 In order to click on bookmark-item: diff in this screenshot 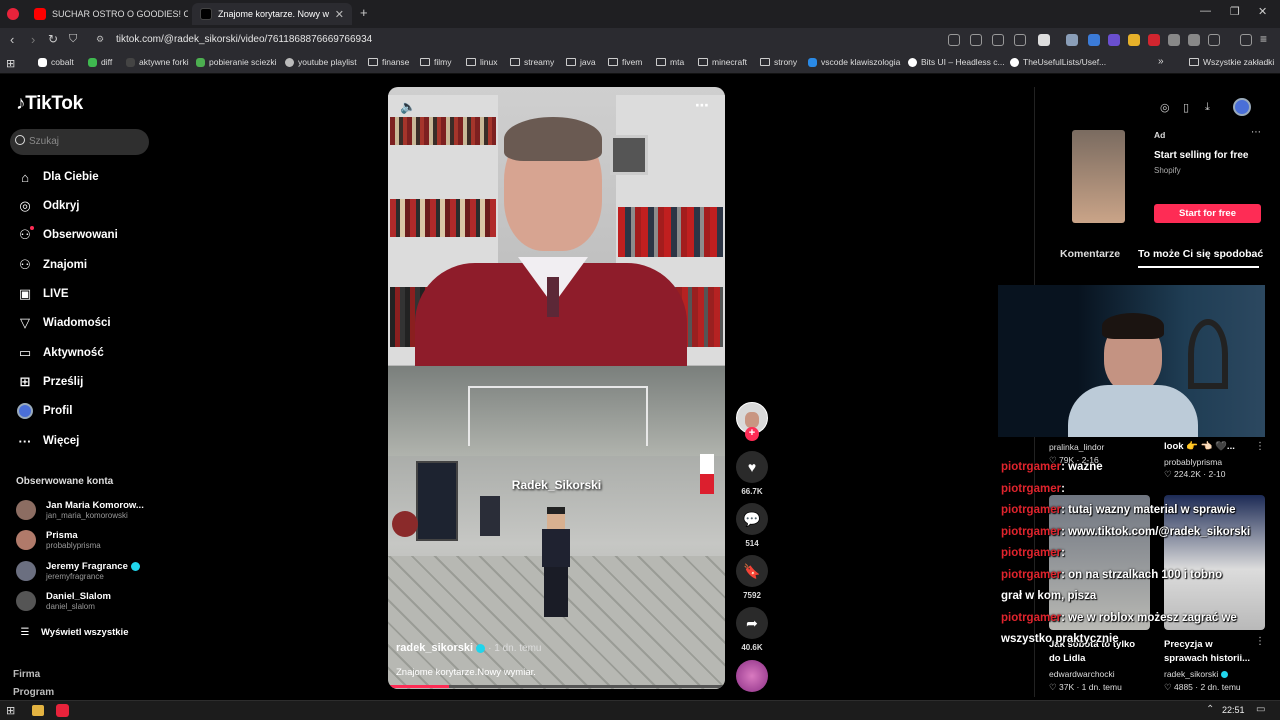, I will do `click(100, 62)`.